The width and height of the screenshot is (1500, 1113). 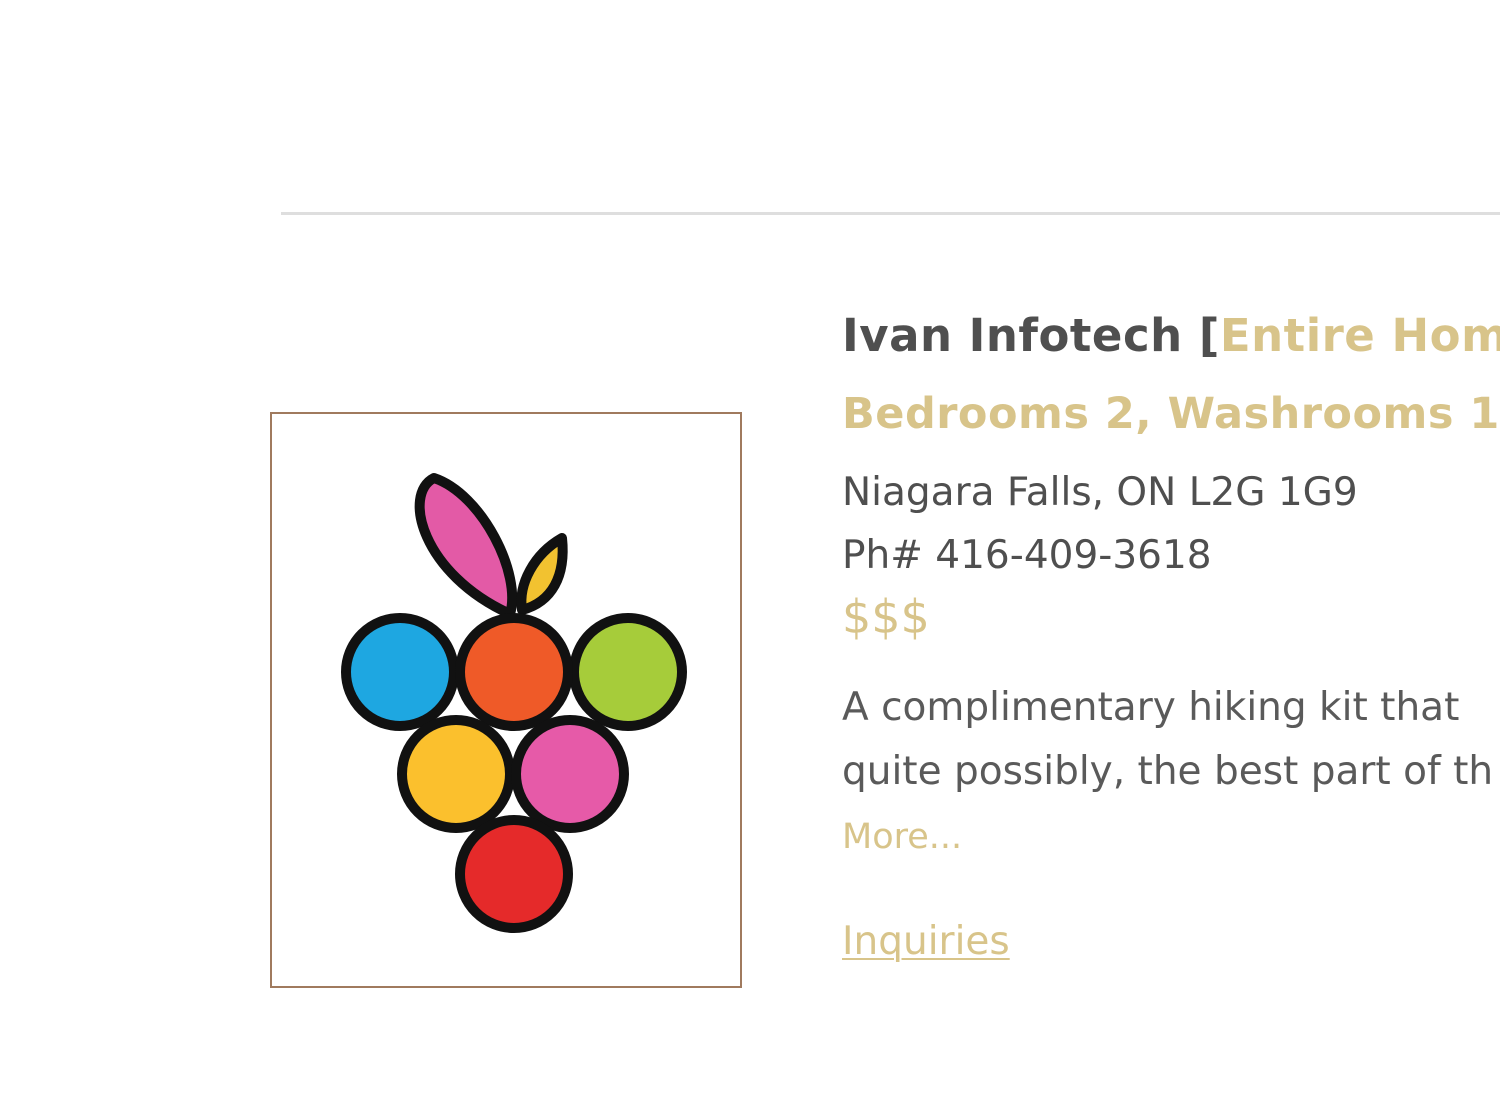 I want to click on listing-title: Ivan Infotech [Entire Home], so click(x=1171, y=336).